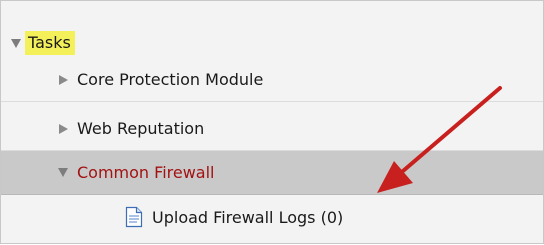 The image size is (544, 245). What do you see at coordinates (134, 217) in the screenshot?
I see `document-icon` at bounding box center [134, 217].